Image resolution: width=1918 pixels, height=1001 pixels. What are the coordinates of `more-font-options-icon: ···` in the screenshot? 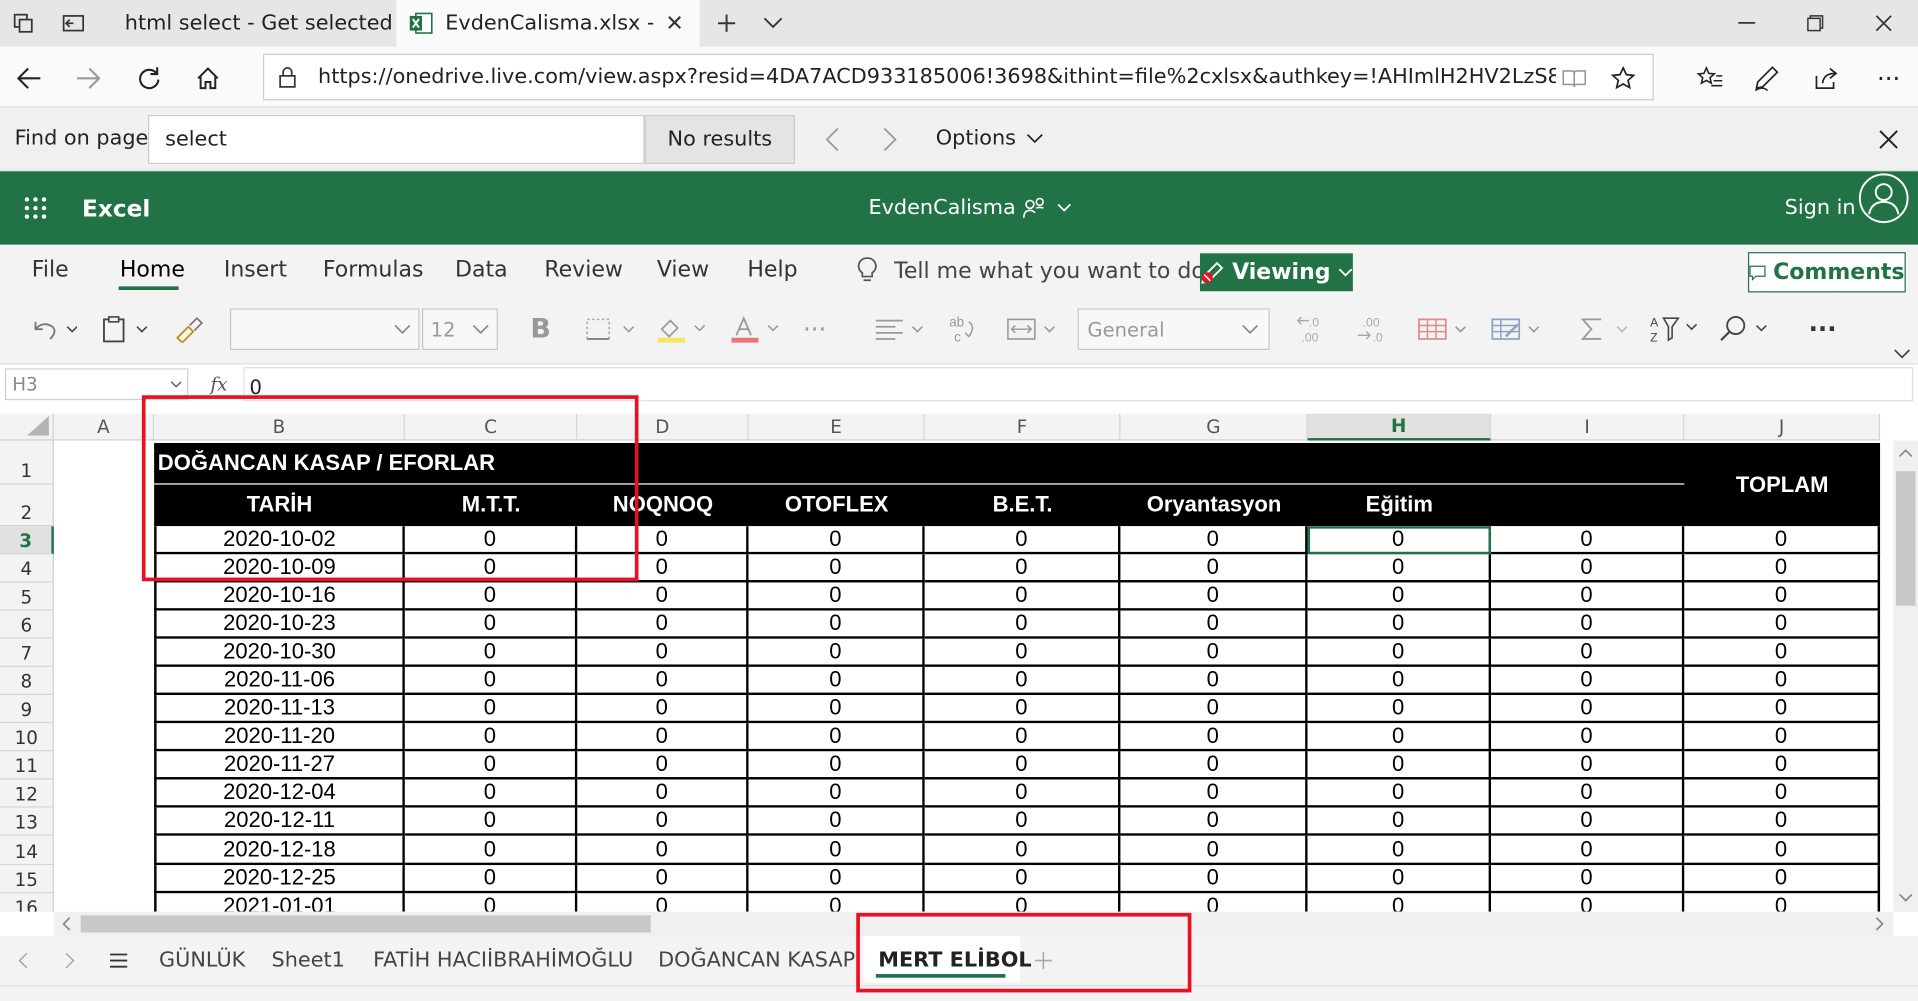 It's located at (815, 329).